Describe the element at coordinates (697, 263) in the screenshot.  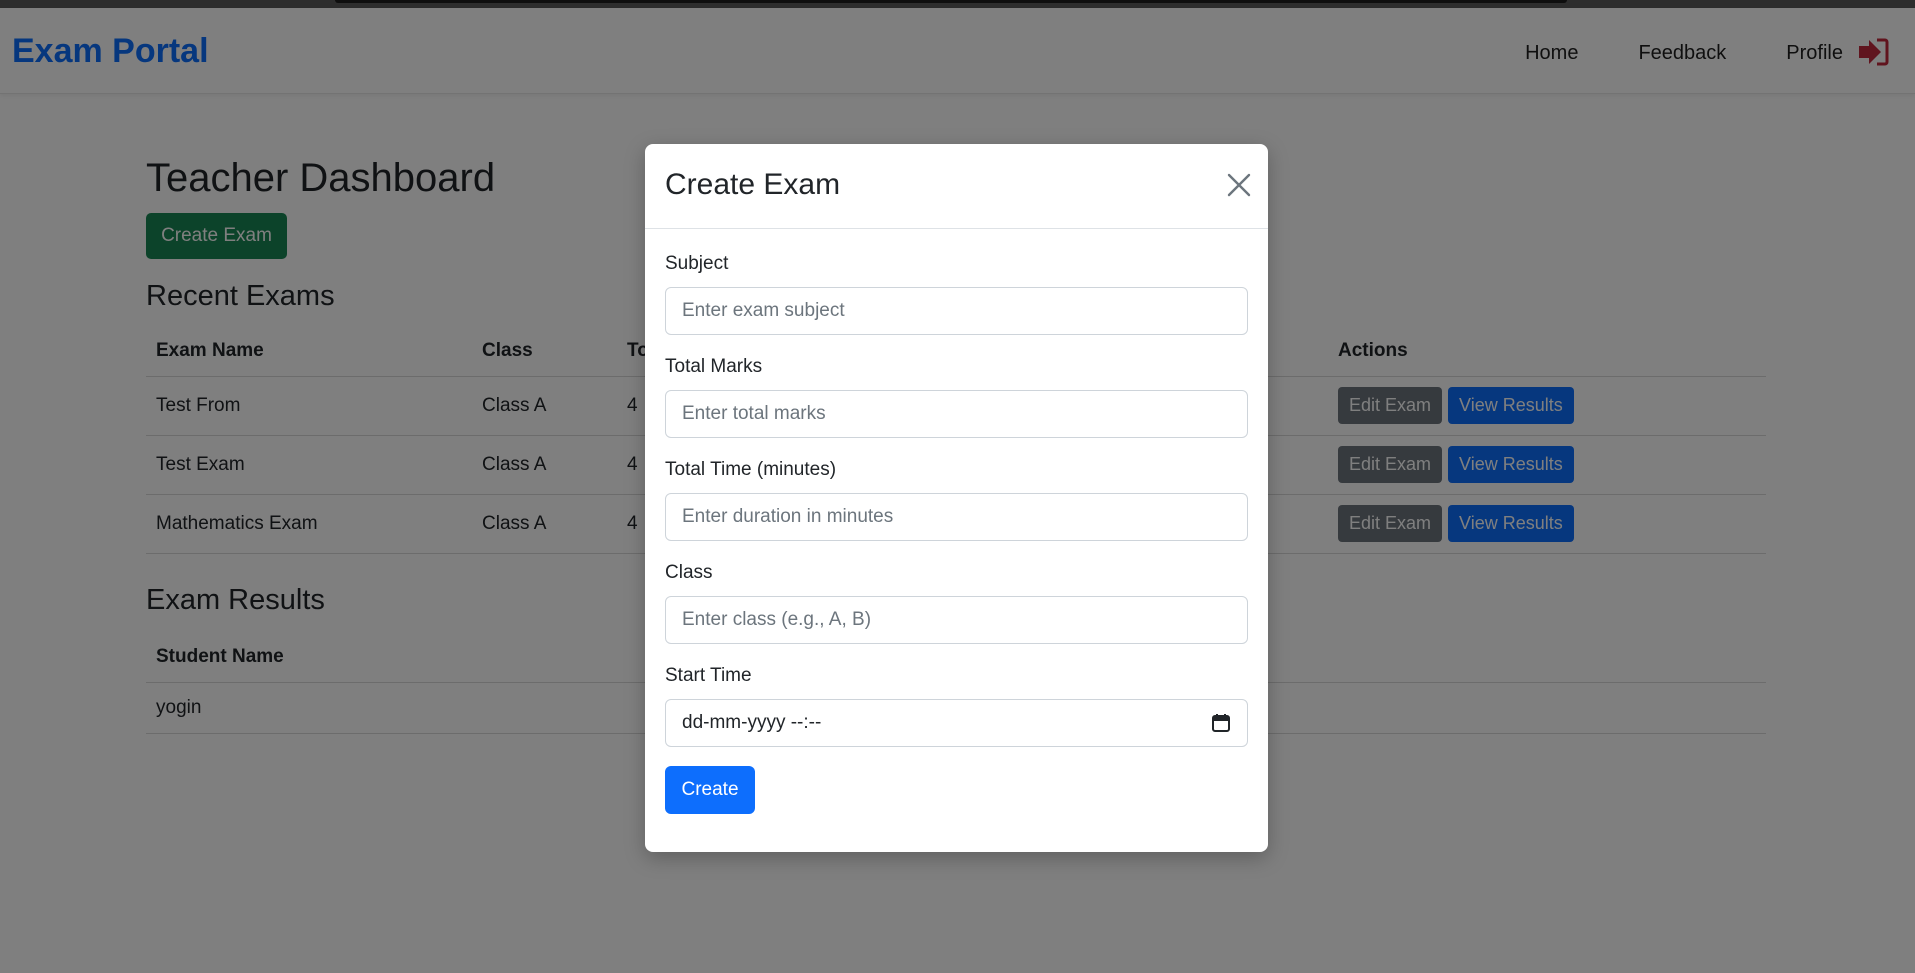
I see `subject-label: Subject` at that location.